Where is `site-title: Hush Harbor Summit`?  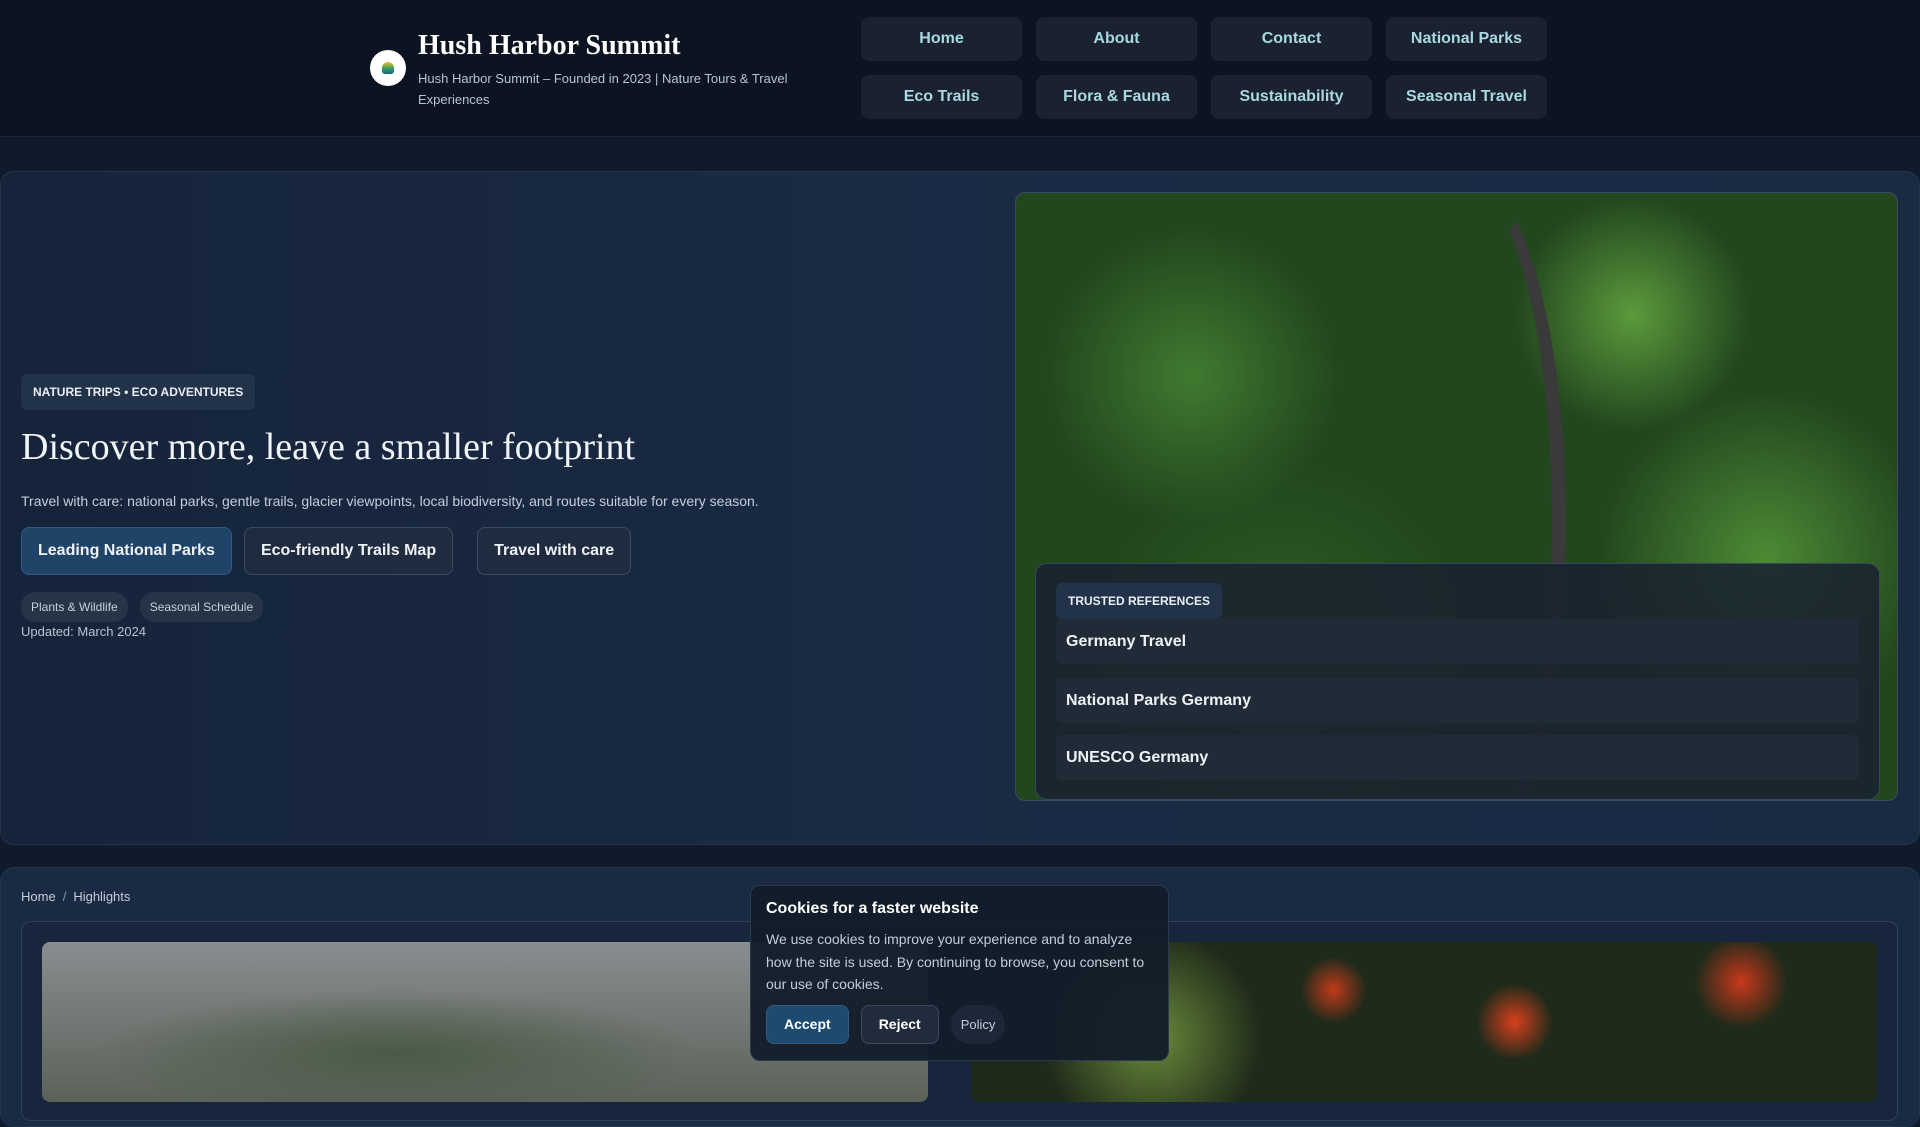 site-title: Hush Harbor Summit is located at coordinates (549, 46).